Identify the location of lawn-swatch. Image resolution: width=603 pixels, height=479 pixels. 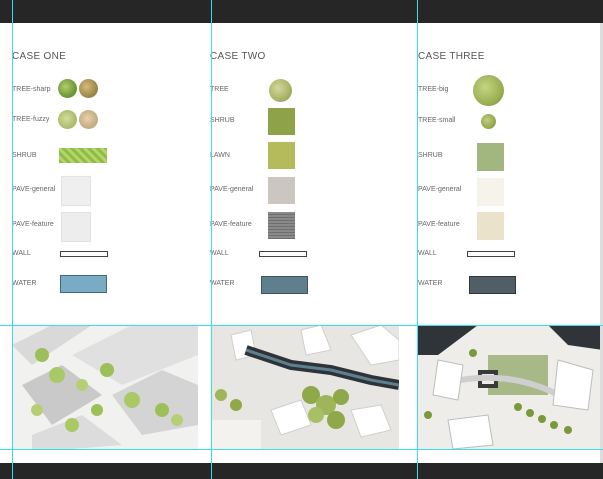
(281, 155).